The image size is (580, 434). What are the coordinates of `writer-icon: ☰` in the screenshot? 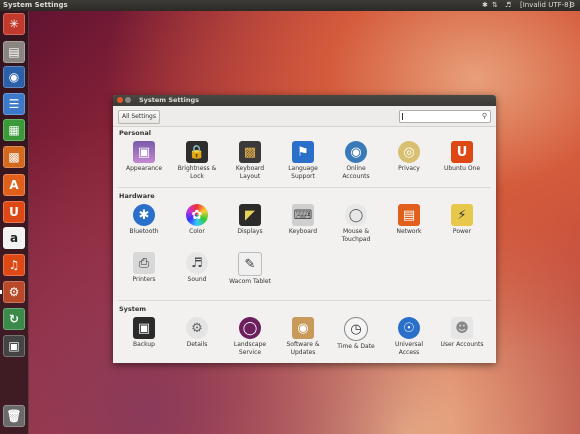 It's located at (14, 104).